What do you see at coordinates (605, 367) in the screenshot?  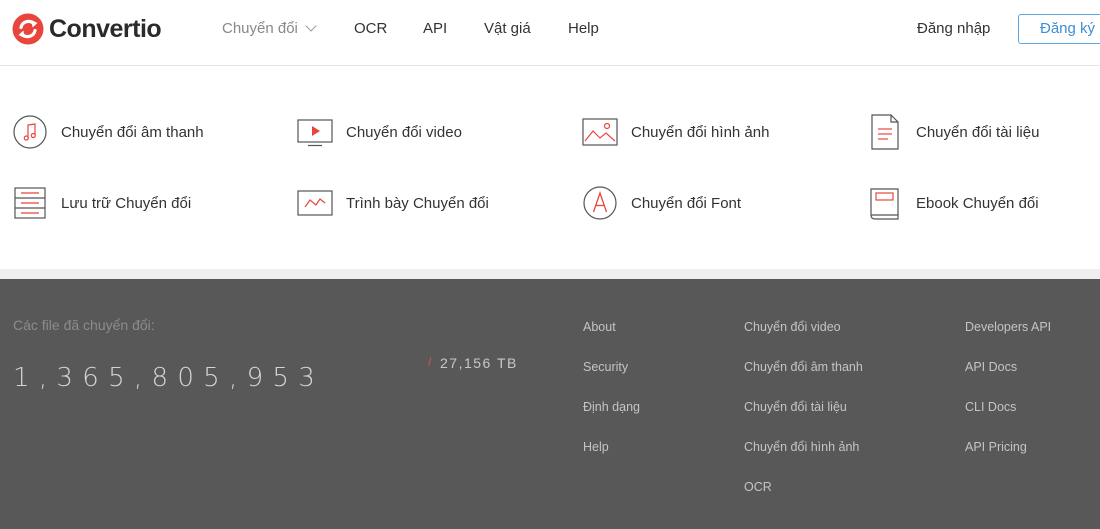 I see `footer-link-security: Security` at bounding box center [605, 367].